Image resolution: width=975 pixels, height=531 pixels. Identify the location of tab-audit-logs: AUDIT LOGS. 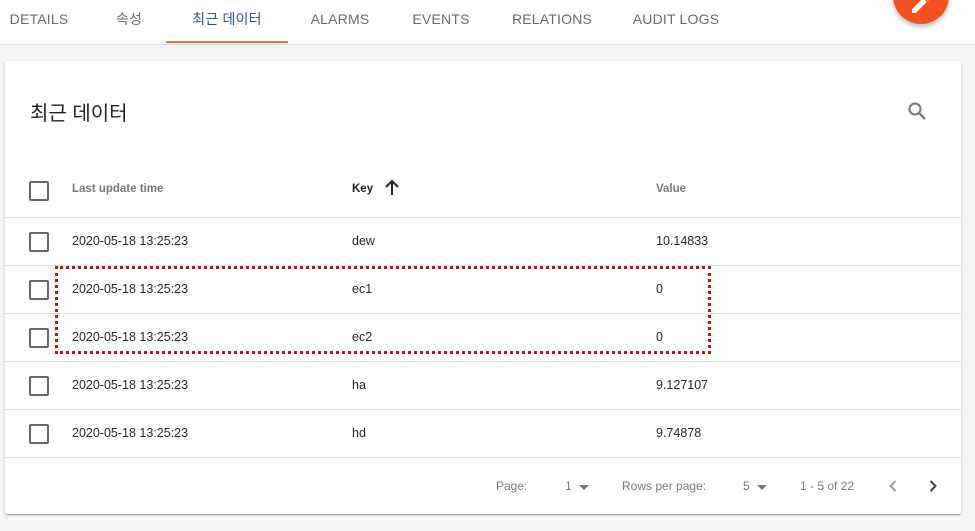
(676, 22).